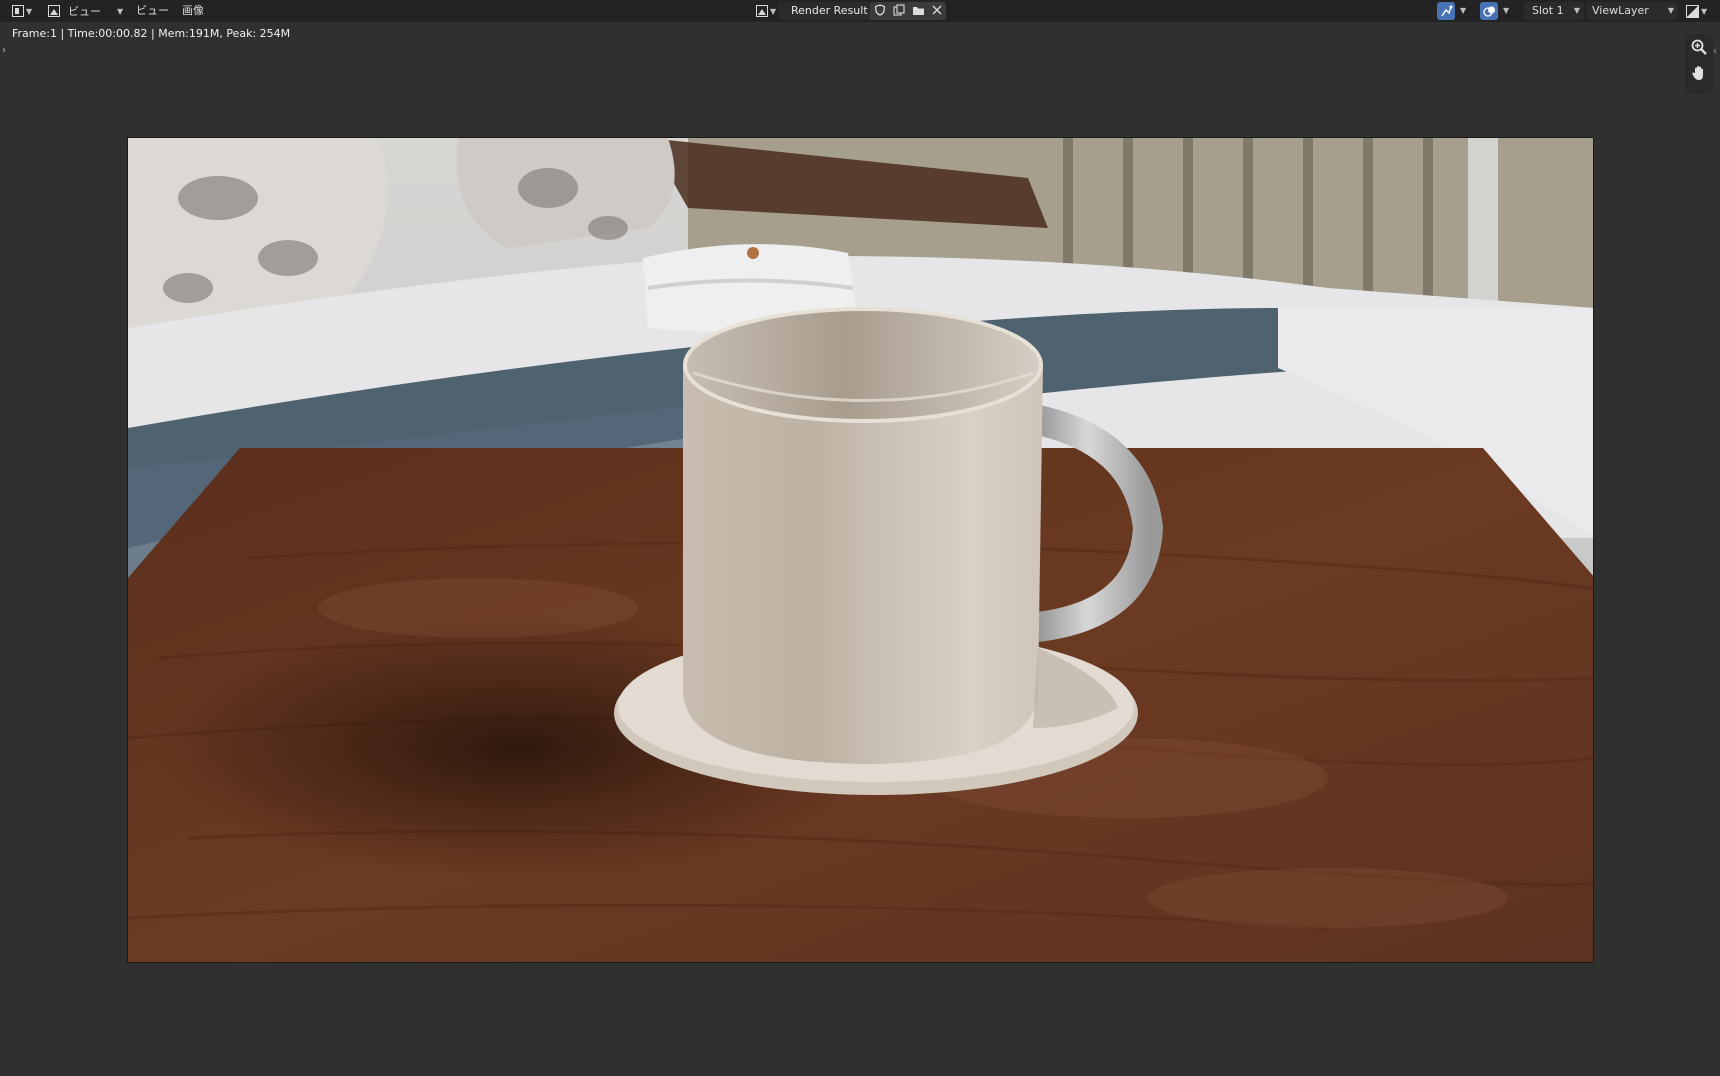 Image resolution: width=1720 pixels, height=1076 pixels. Describe the element at coordinates (18, 11) in the screenshot. I see `image-editor-icon` at that location.